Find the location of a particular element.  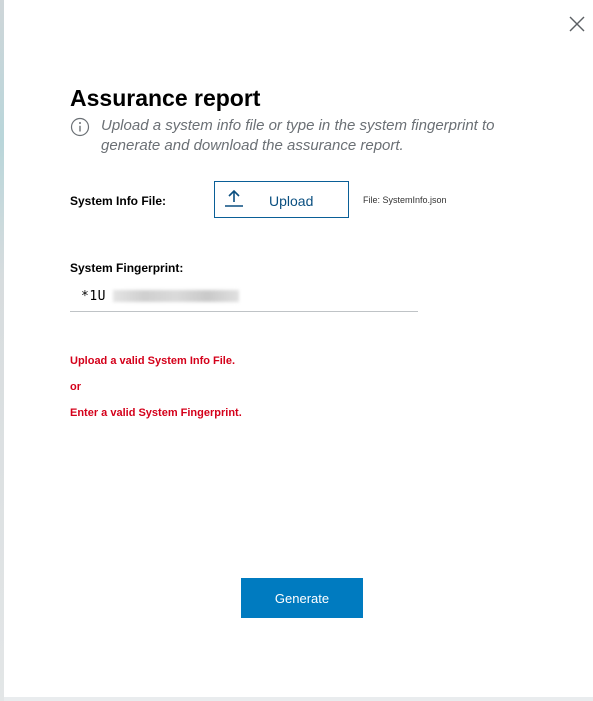

upload-button: Upload is located at coordinates (281, 199).